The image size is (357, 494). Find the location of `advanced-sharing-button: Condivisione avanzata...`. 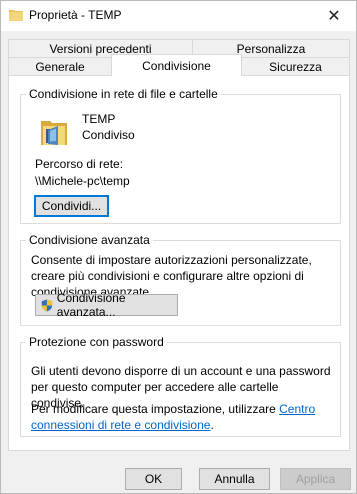

advanced-sharing-button: Condivisione avanzata... is located at coordinates (106, 305).